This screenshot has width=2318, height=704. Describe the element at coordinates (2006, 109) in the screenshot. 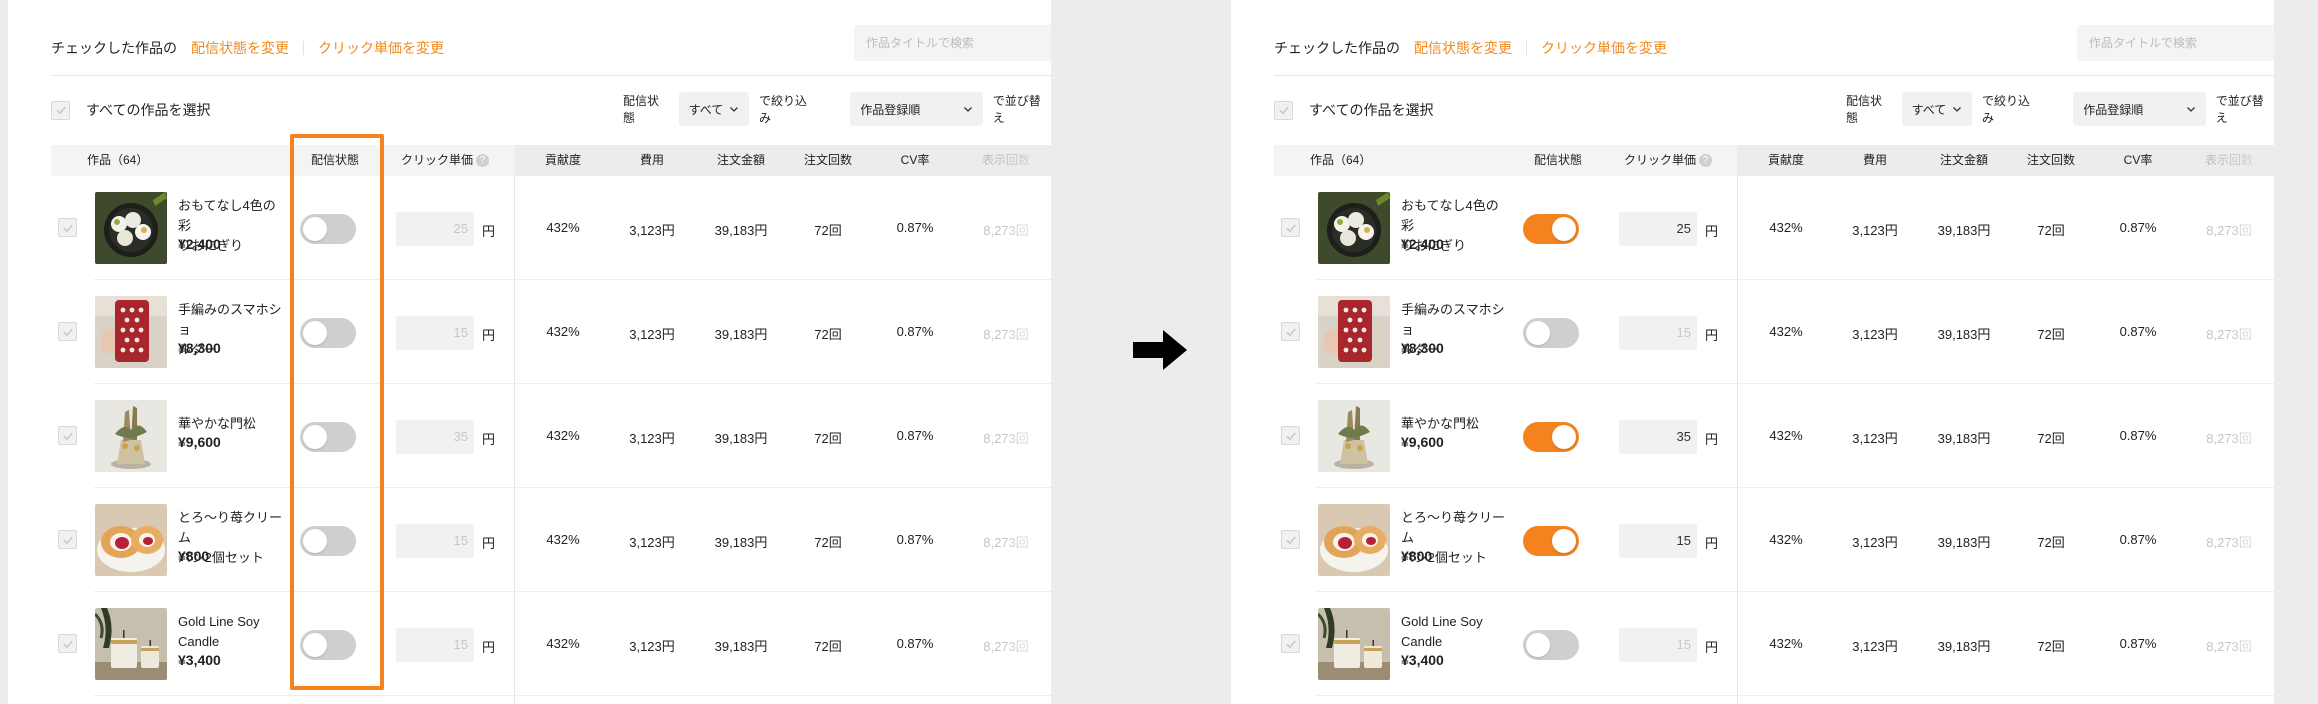

I see `filter-suffix: で絞り込み` at that location.